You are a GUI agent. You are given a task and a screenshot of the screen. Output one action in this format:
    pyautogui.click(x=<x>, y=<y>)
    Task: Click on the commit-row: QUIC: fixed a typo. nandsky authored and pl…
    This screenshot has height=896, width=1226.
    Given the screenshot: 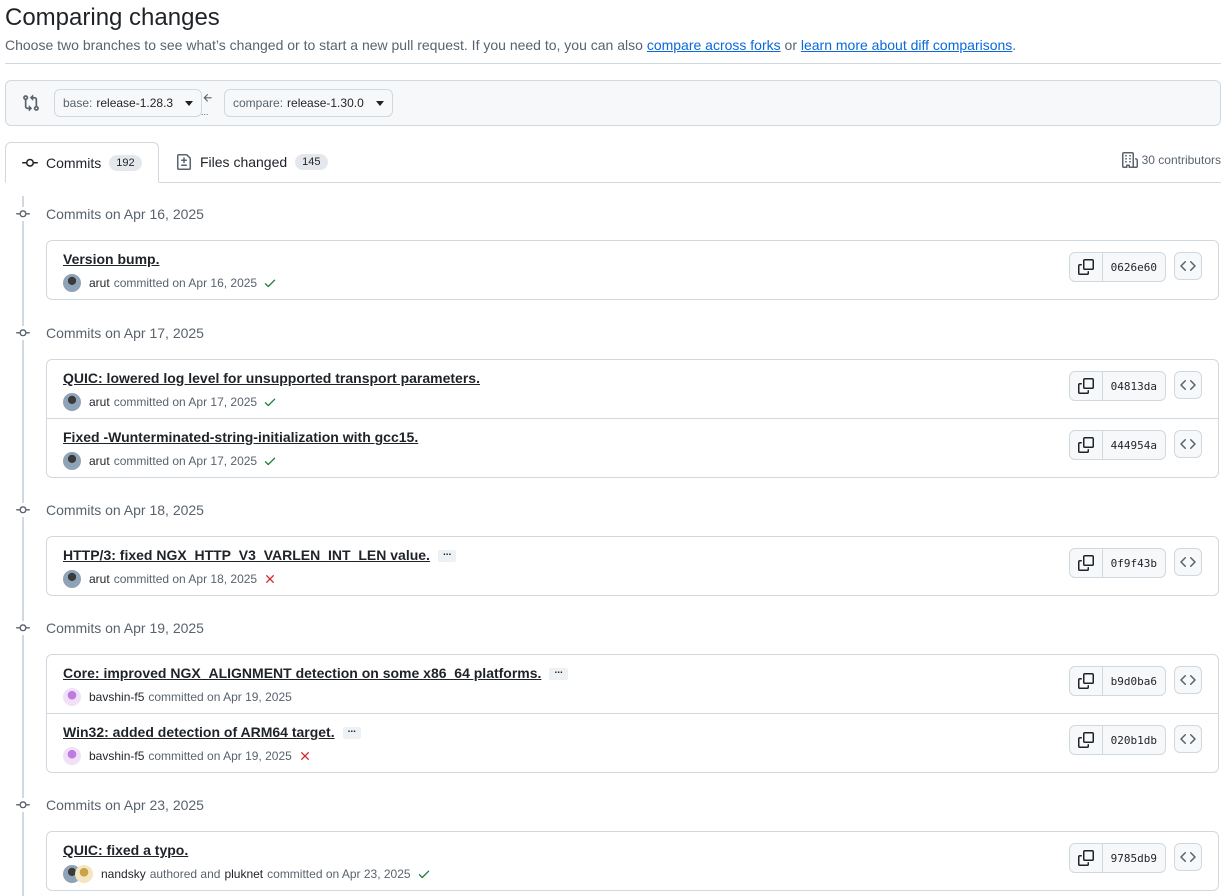 What is the action you would take?
    pyautogui.click(x=632, y=861)
    